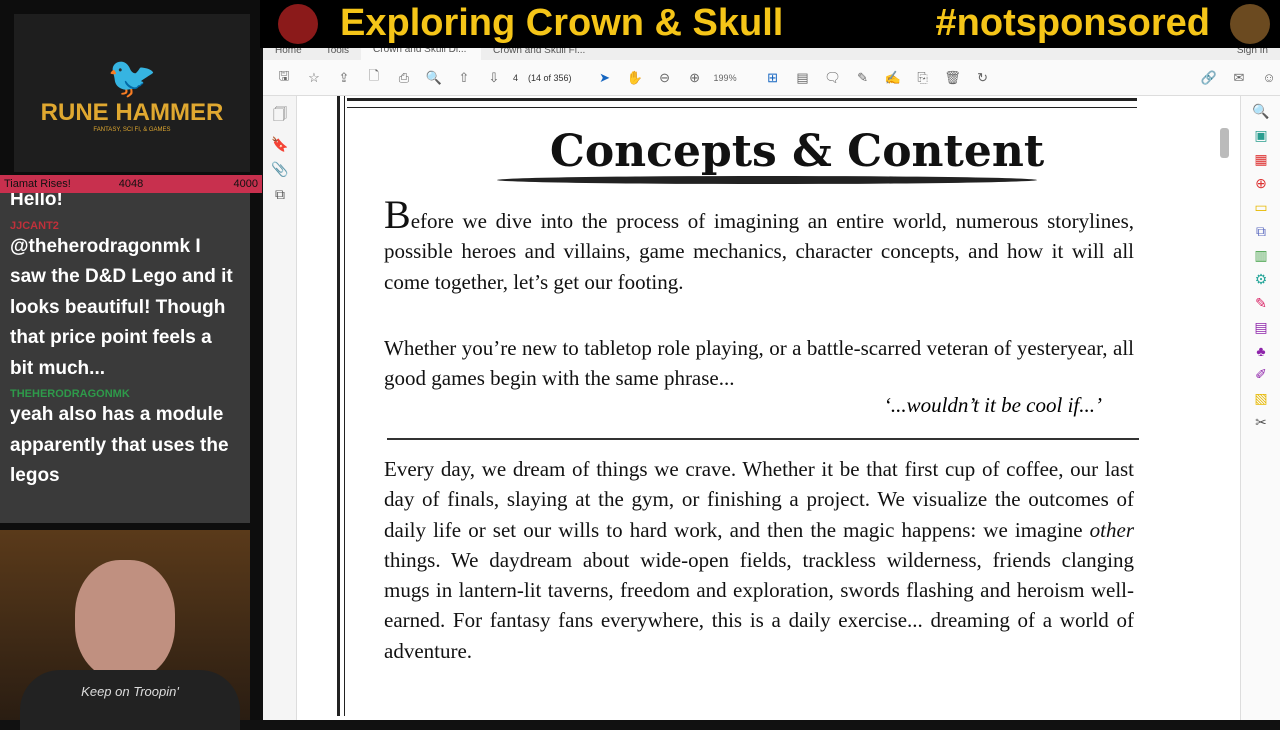  What do you see at coordinates (1072, 23) in the screenshot?
I see `stream-tag: #notsponsored` at bounding box center [1072, 23].